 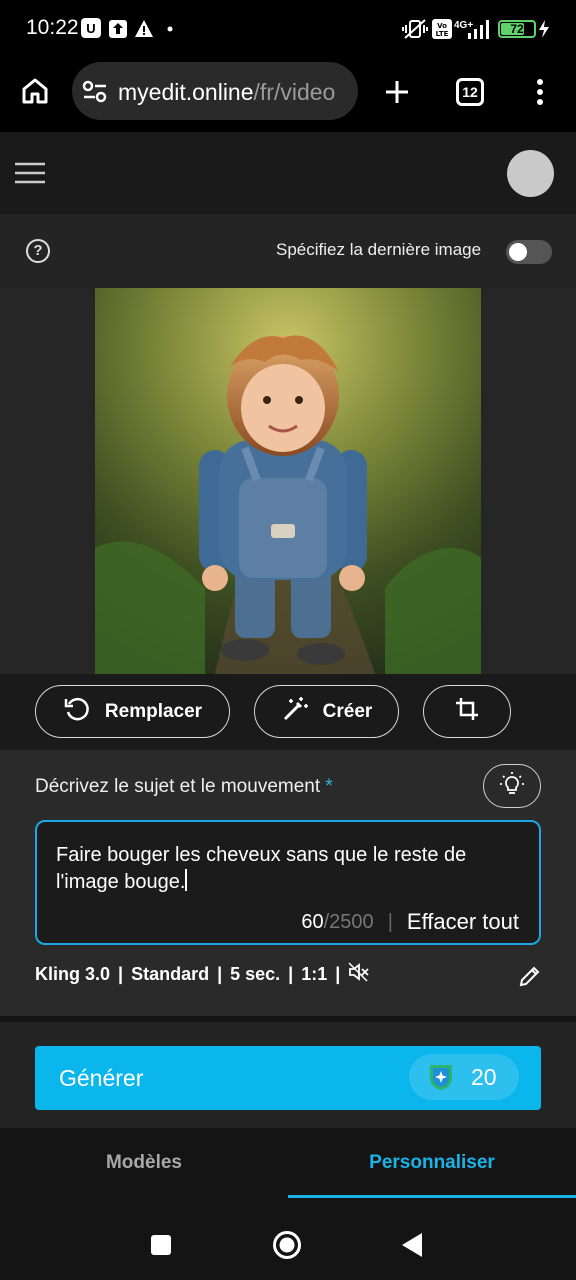 I want to click on edit-settings-icon, so click(x=530, y=978).